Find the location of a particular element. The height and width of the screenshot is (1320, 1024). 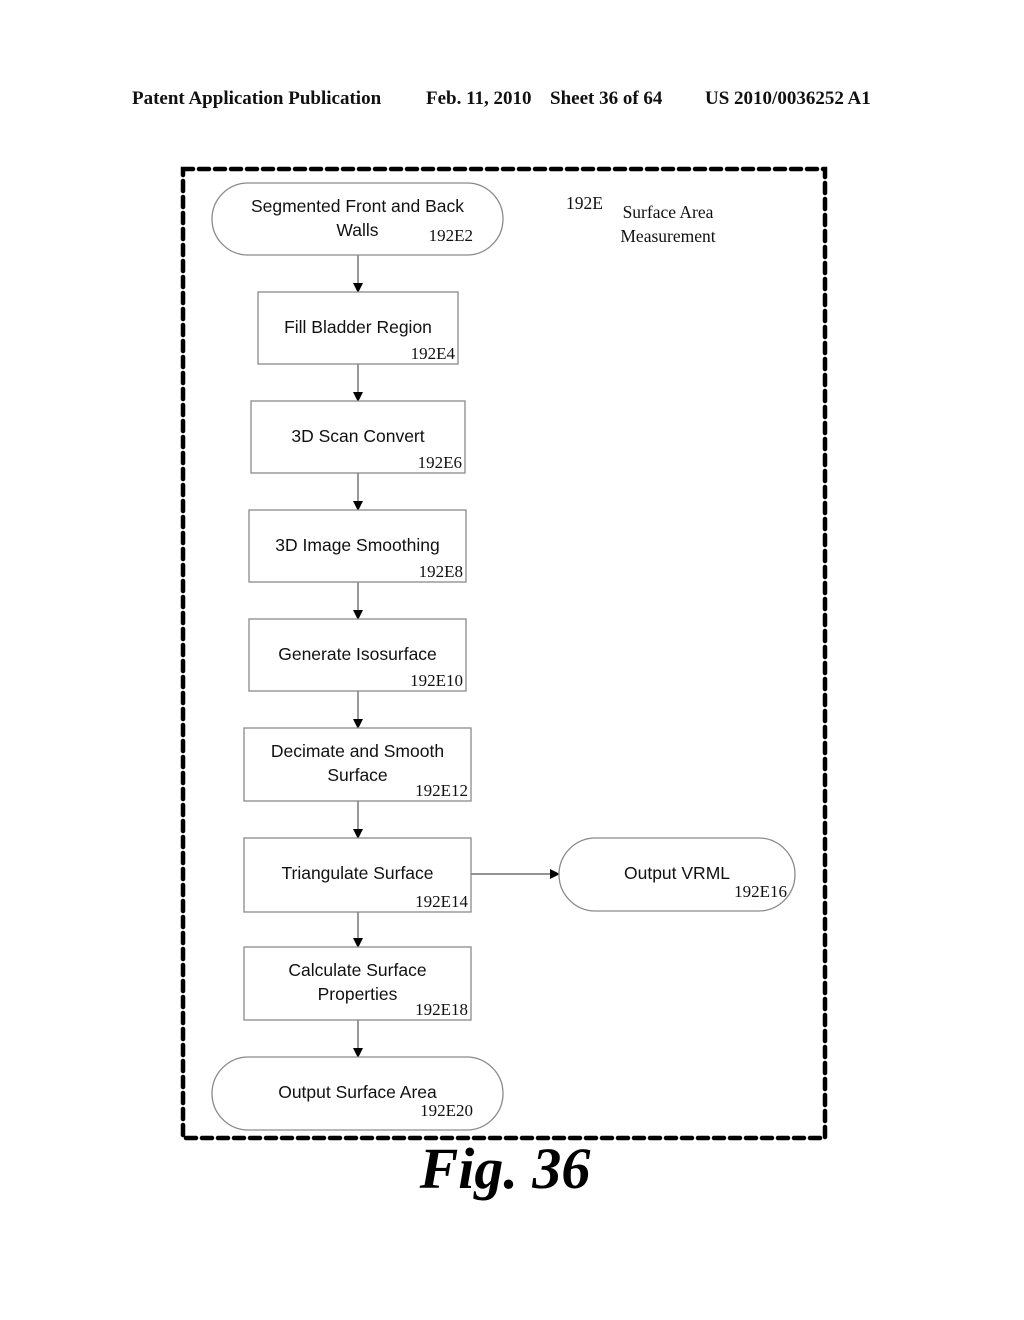

node-ref-number: 192E10 is located at coordinates (436, 680).